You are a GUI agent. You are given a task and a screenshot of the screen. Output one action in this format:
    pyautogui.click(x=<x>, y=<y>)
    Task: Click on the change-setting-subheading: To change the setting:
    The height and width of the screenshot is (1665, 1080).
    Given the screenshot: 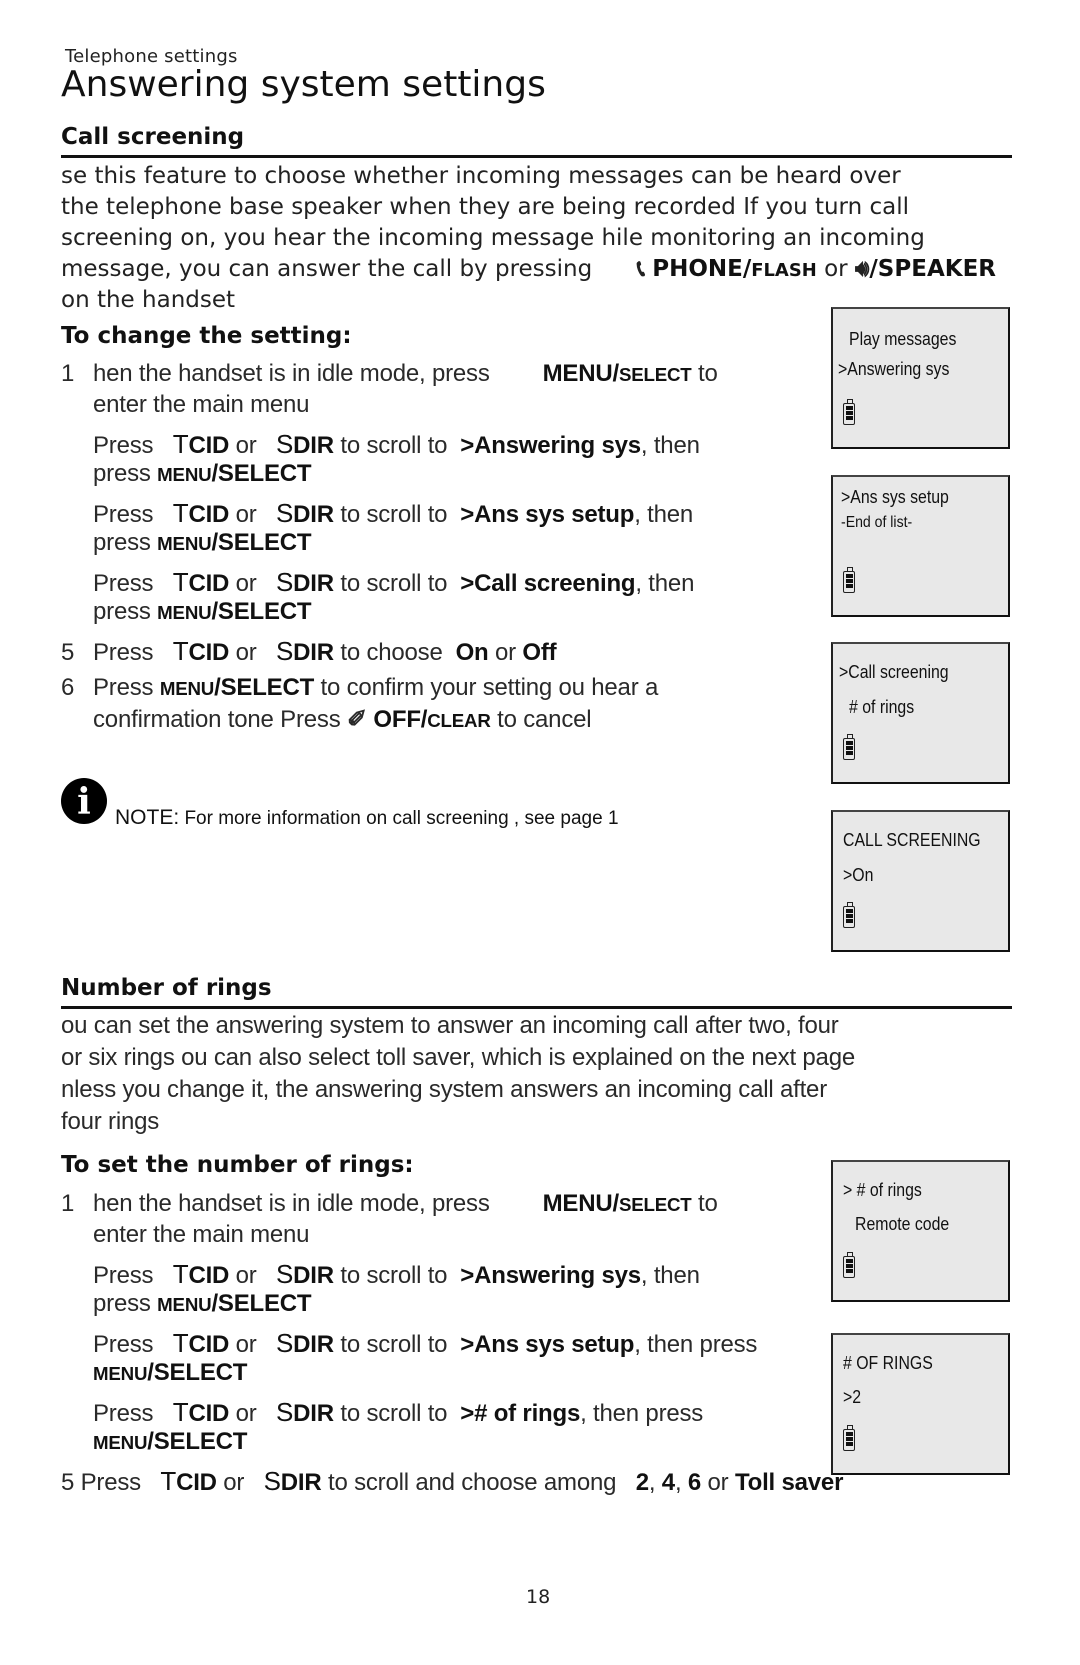 What is the action you would take?
    pyautogui.click(x=206, y=336)
    